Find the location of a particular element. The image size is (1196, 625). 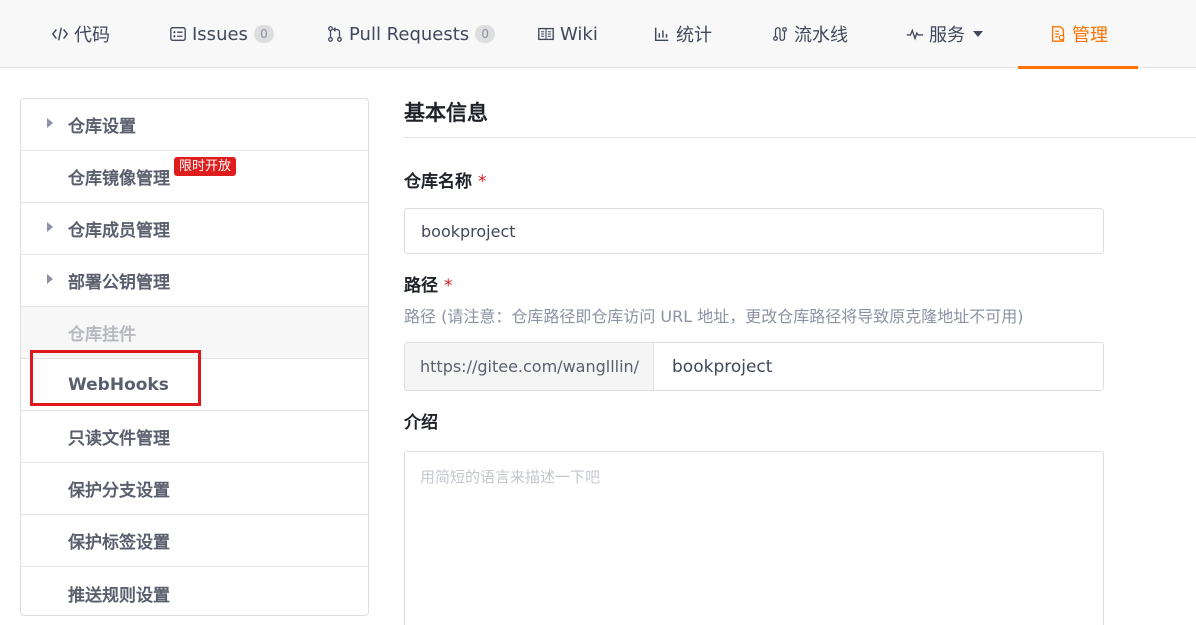

sidebar-item-webhooks: WebHooks is located at coordinates (194, 385).